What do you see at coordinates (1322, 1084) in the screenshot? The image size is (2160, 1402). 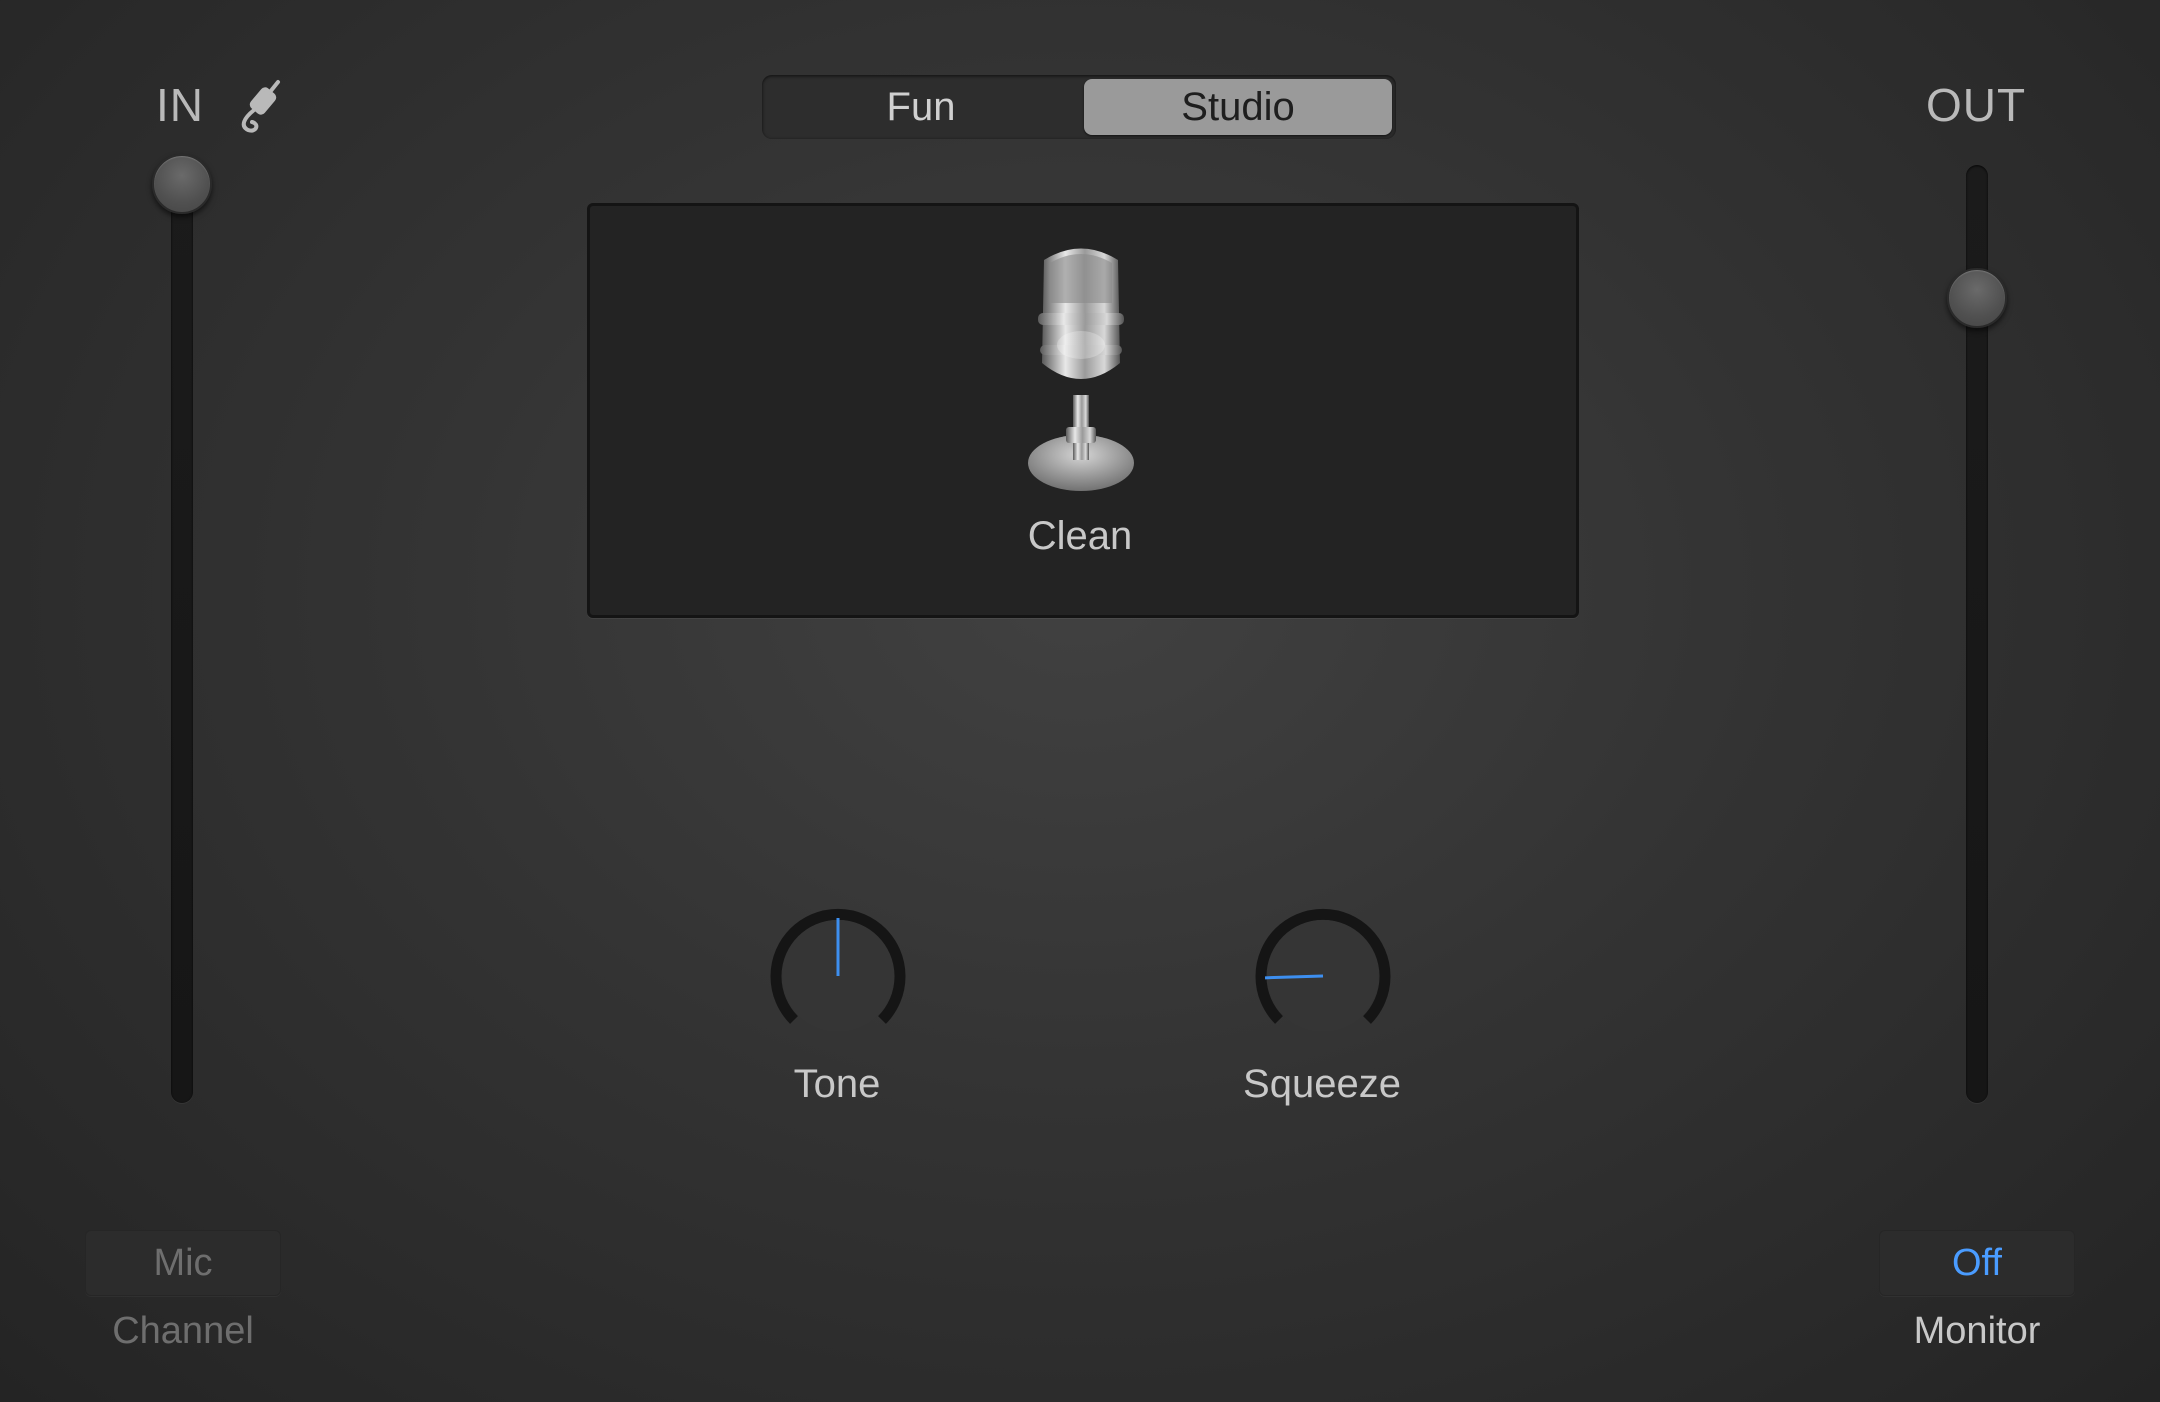 I see `squeeze-label: Squeeze` at bounding box center [1322, 1084].